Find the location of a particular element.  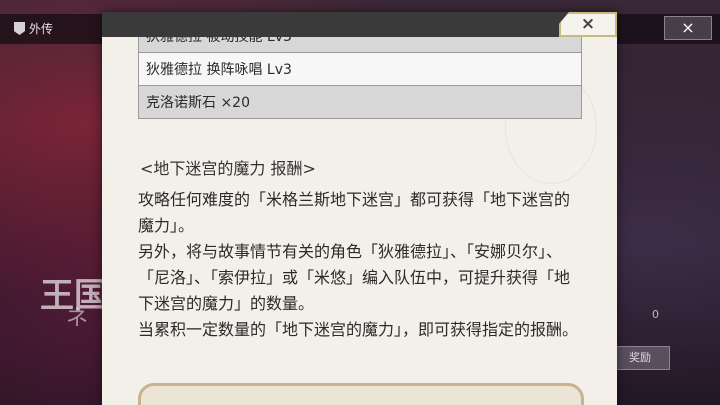

table-row: 克洛诺斯石 ×20 is located at coordinates (360, 102).